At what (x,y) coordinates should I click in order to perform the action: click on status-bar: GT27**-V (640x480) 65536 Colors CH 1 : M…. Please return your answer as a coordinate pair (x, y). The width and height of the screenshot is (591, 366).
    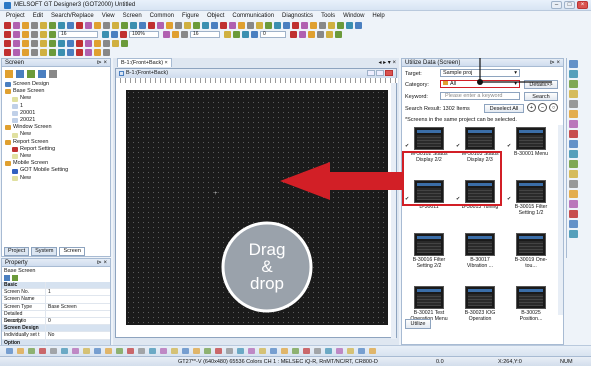
    Looking at the image, I should click on (295, 361).